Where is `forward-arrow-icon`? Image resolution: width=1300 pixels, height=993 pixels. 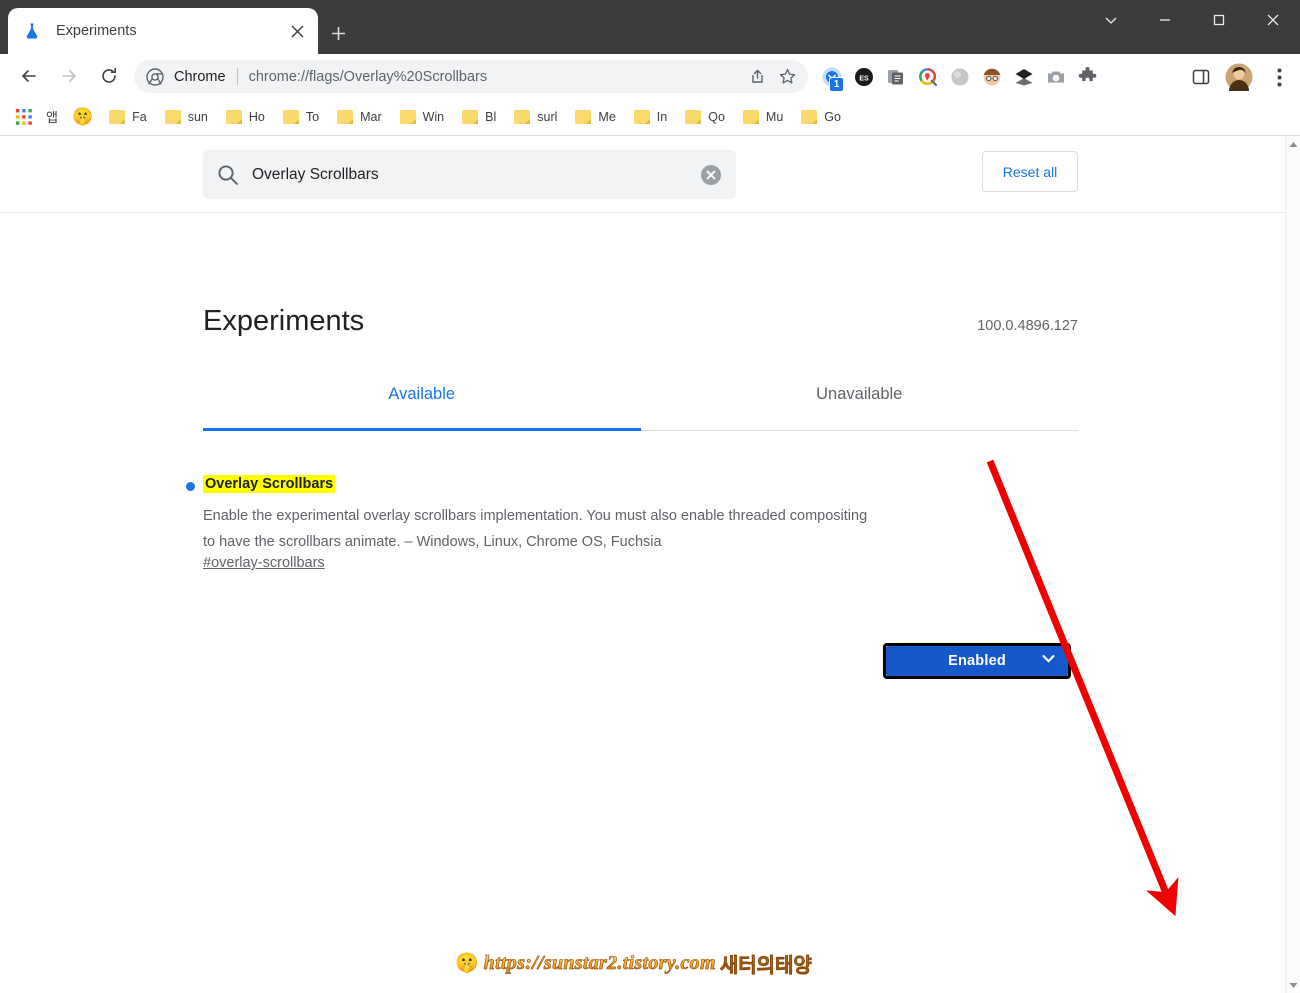
forward-arrow-icon is located at coordinates (69, 76).